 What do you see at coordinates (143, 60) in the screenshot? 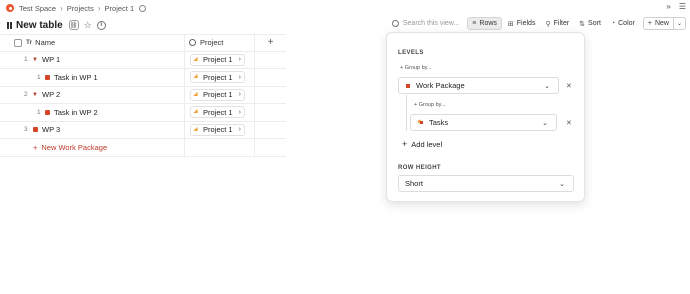
I see `table-row: 1 ▼ WP 1 Project 1 ›` at bounding box center [143, 60].